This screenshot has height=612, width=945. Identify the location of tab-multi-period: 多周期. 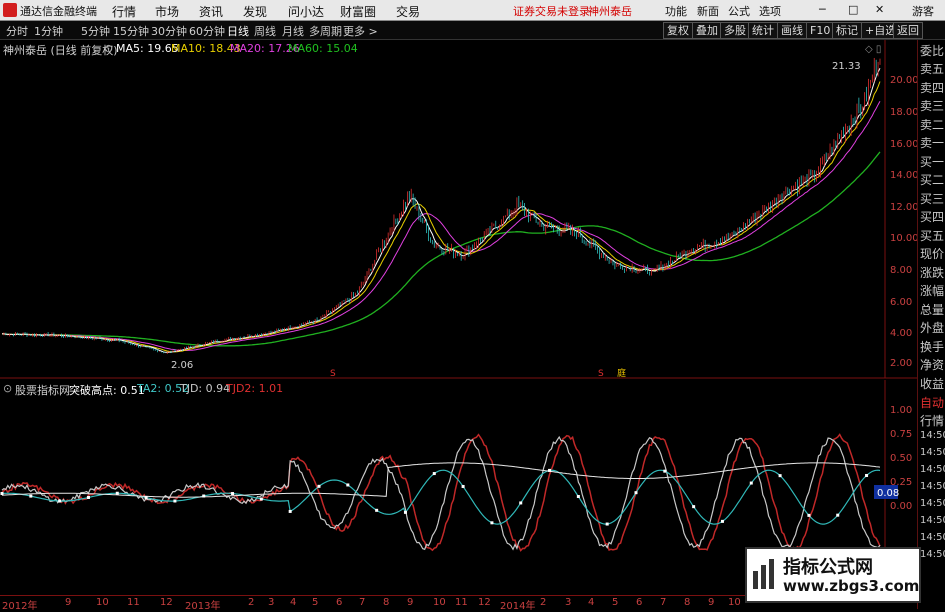
(325, 31).